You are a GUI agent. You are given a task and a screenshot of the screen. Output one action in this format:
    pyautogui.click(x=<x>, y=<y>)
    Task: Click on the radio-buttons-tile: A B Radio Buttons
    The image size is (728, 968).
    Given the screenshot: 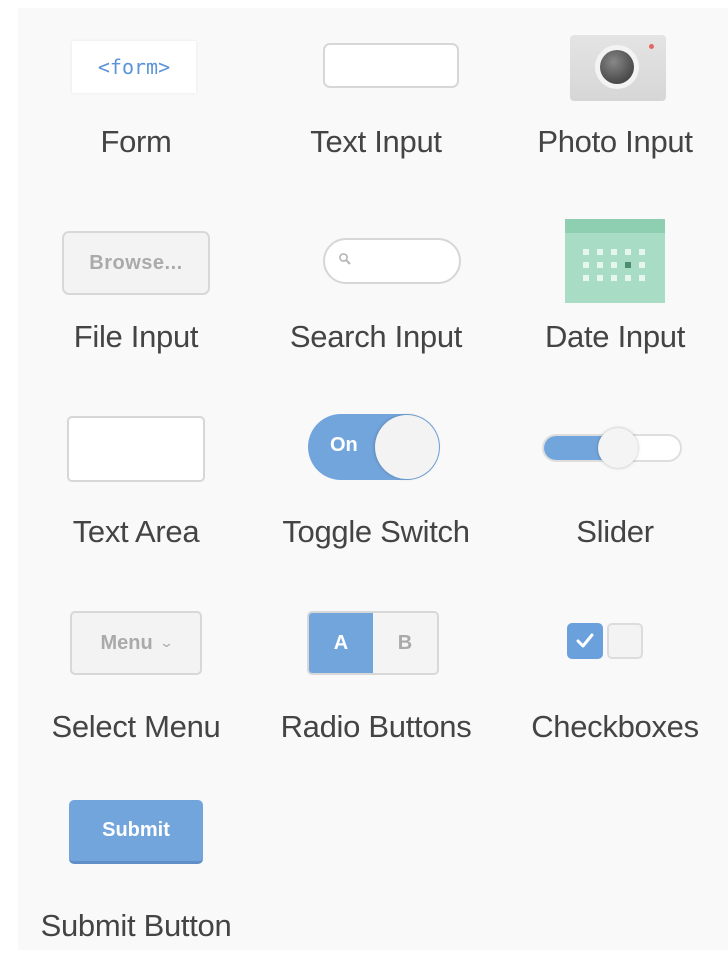 What is the action you would take?
    pyautogui.click(x=376, y=683)
    